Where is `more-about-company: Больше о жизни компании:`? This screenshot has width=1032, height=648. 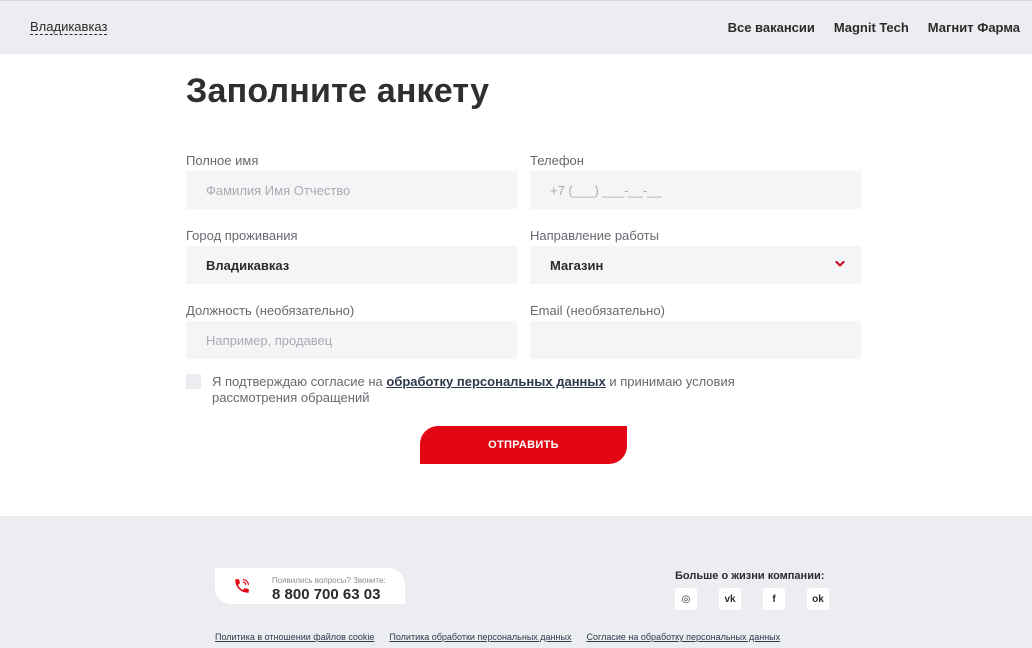 more-about-company: Больше о жизни компании: is located at coordinates (750, 576).